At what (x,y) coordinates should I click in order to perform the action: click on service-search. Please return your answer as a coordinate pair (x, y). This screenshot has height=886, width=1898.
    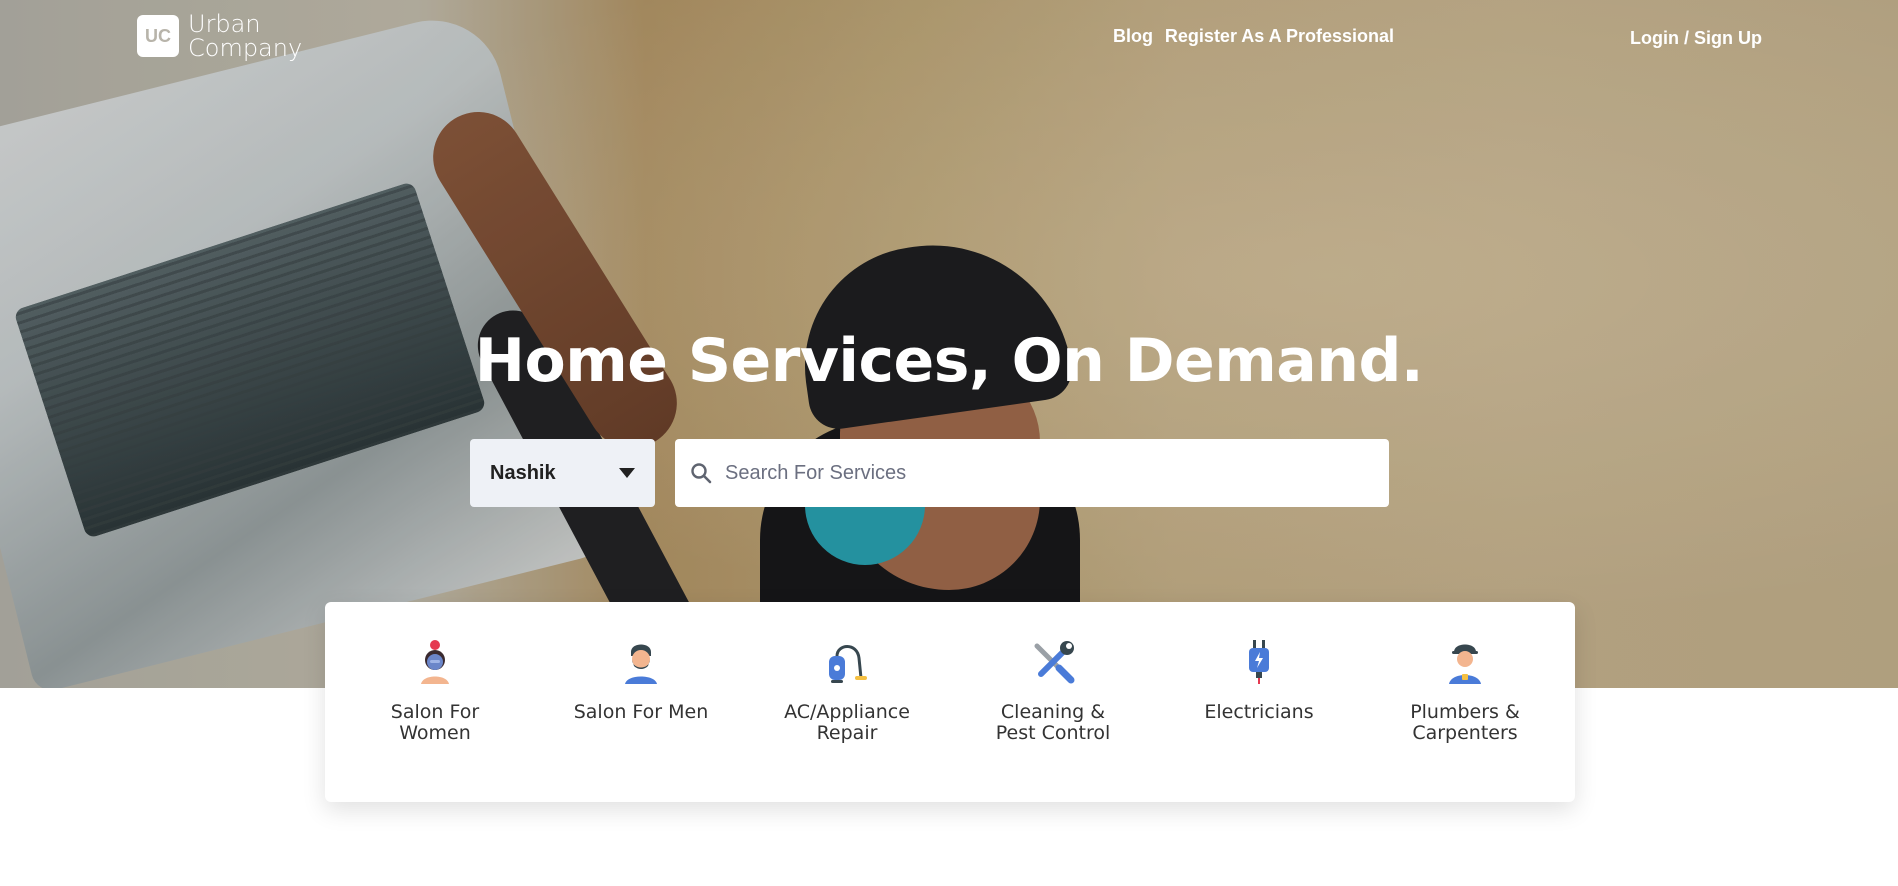
    Looking at the image, I should click on (1032, 473).